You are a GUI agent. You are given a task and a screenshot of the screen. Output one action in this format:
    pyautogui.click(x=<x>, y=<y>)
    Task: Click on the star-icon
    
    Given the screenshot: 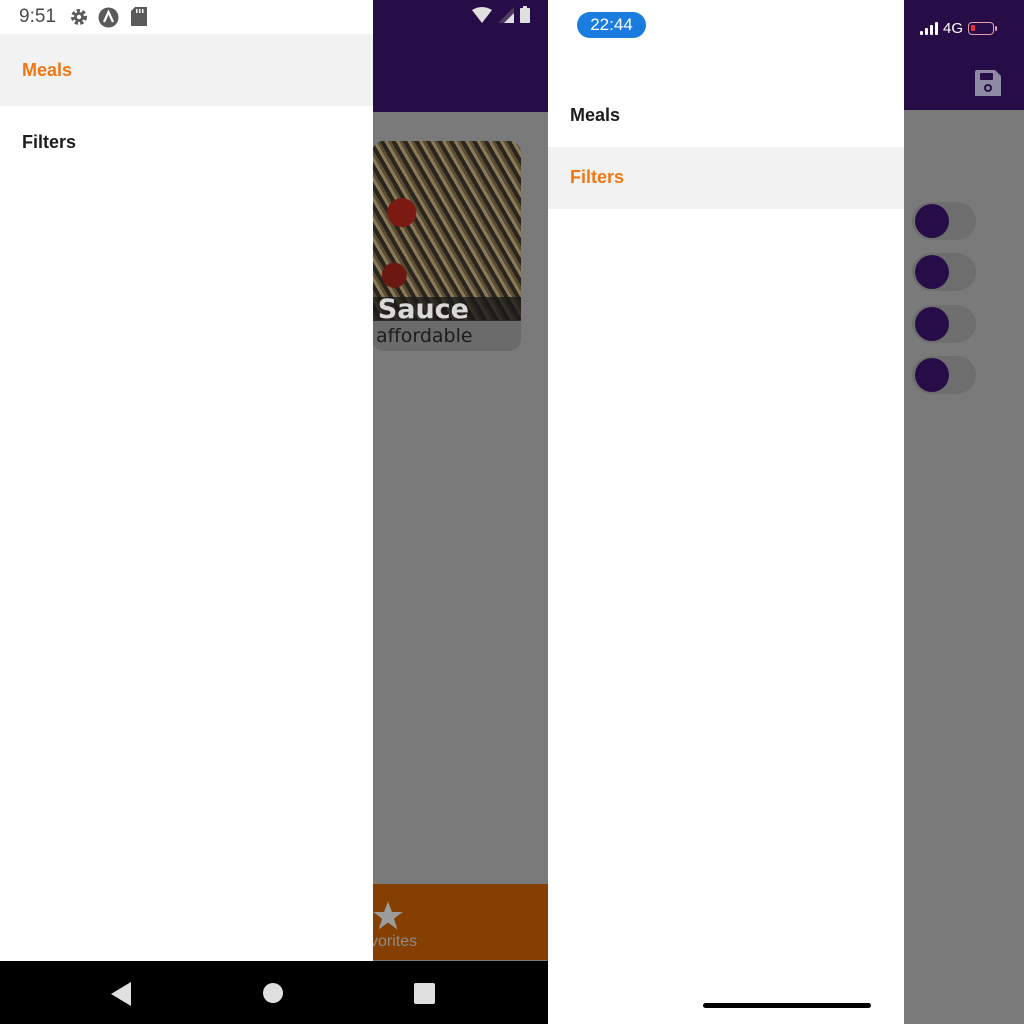 What is the action you would take?
    pyautogui.click(x=388, y=916)
    